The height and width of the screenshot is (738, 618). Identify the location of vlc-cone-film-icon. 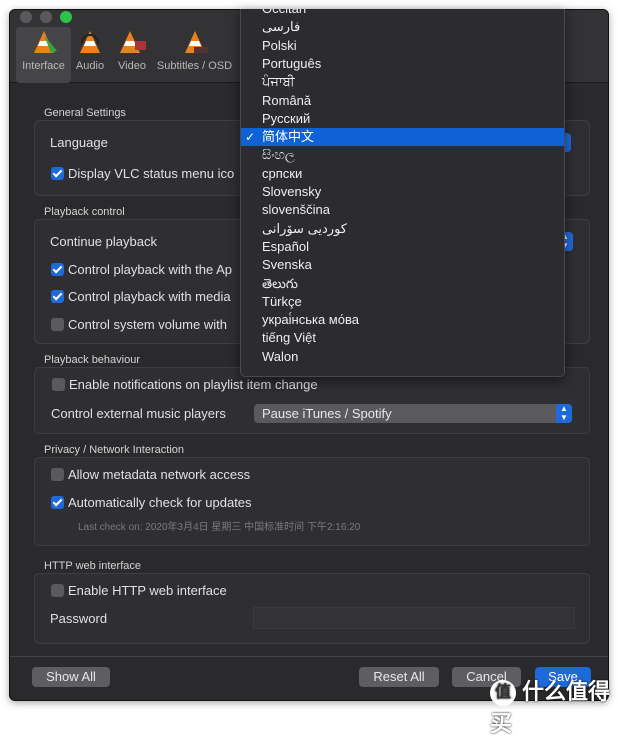
(133, 42).